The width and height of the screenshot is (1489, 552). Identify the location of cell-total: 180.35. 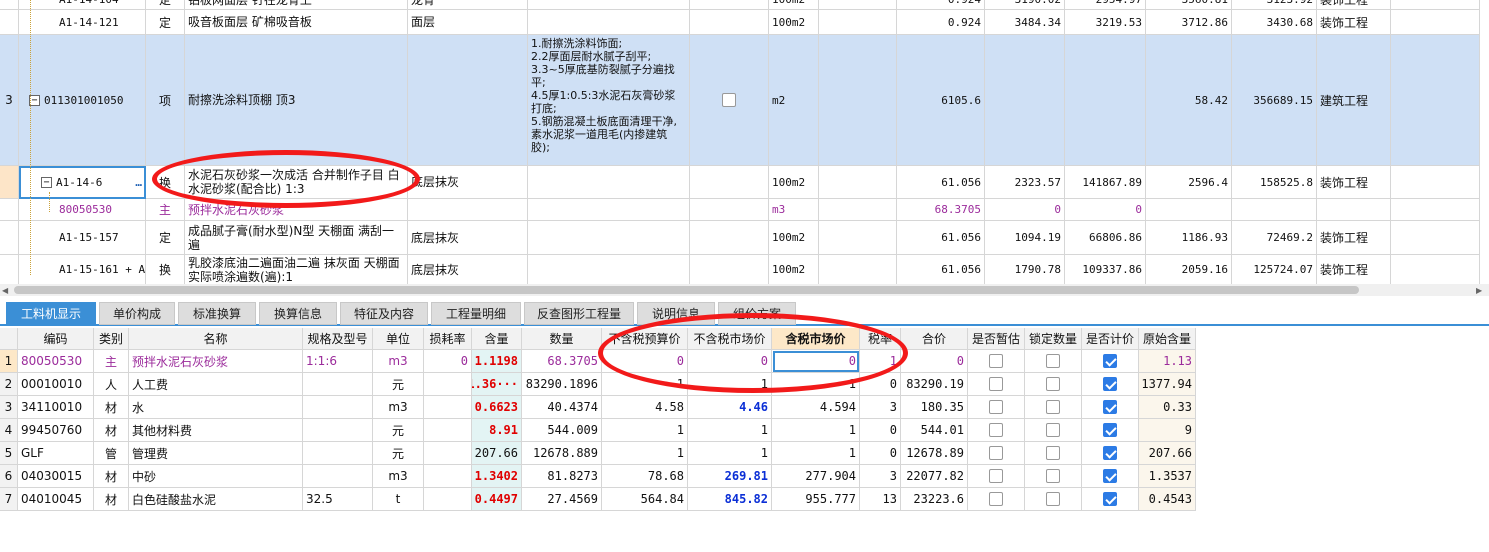
(934, 407).